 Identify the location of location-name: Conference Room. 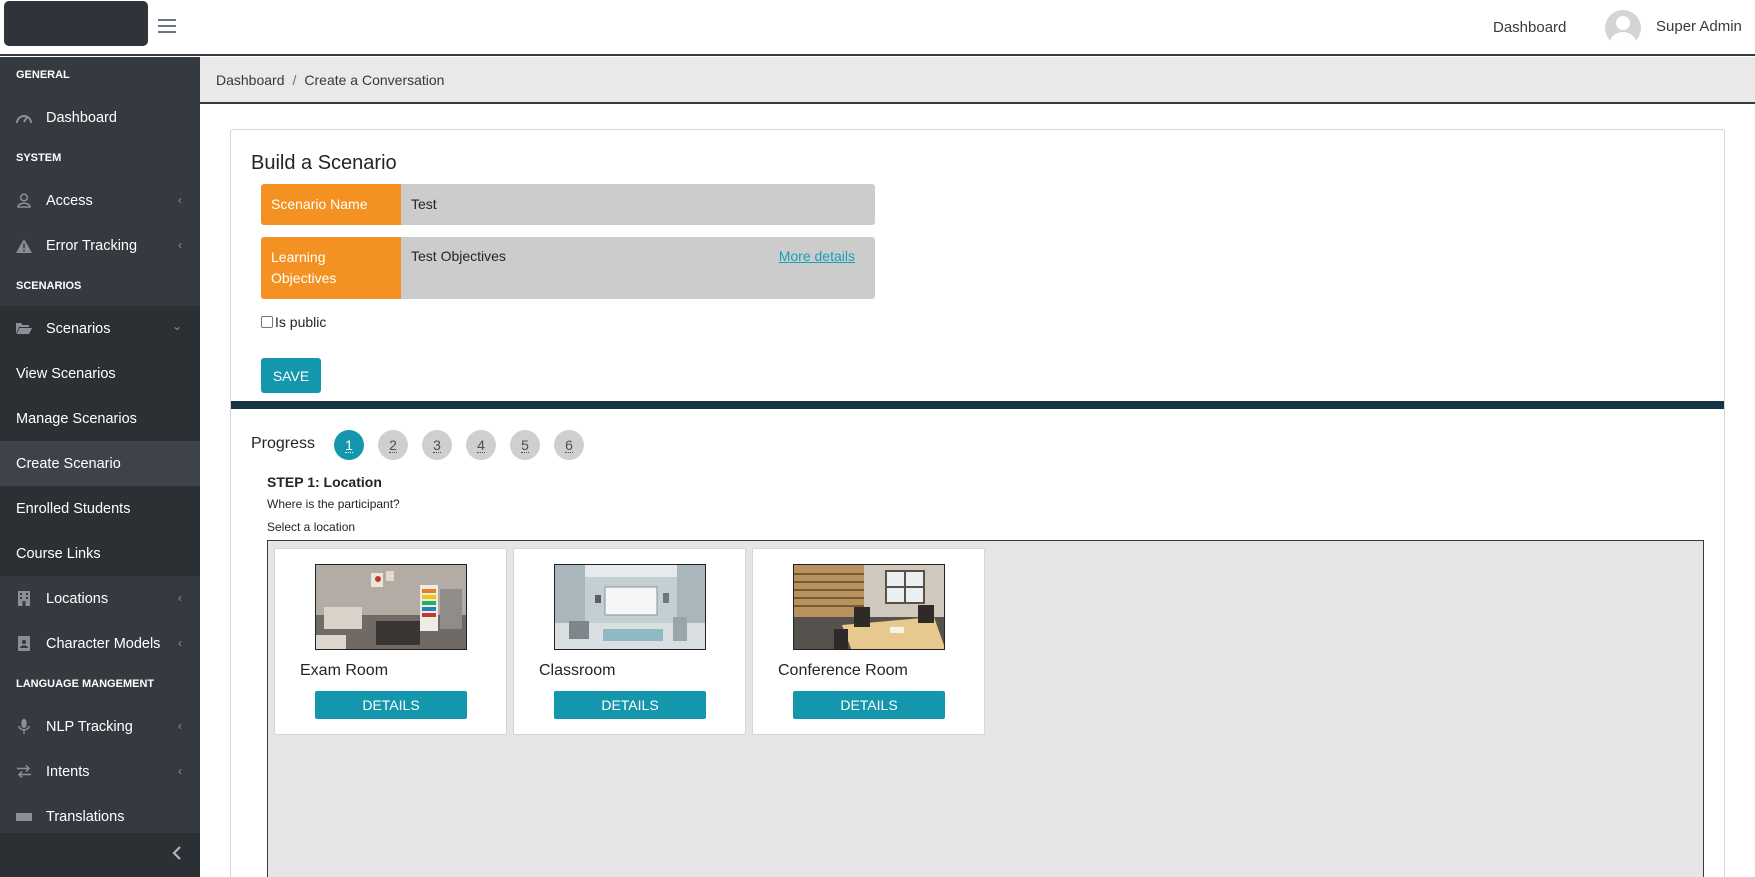
(843, 670).